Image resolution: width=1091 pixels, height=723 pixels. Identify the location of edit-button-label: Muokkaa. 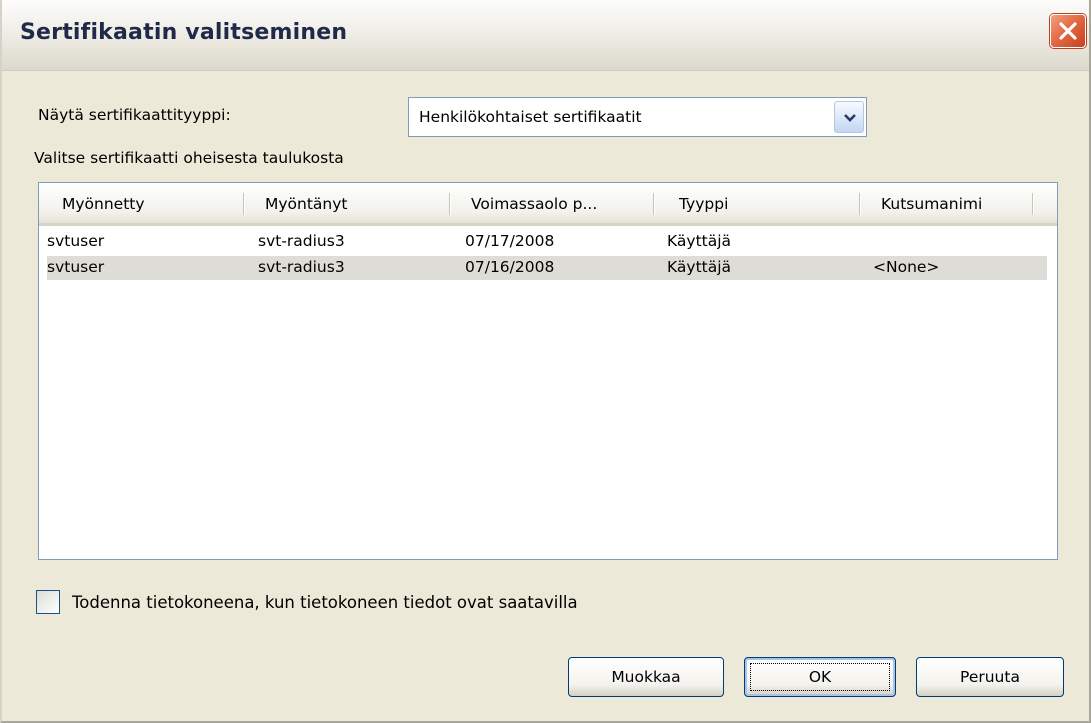
(646, 677).